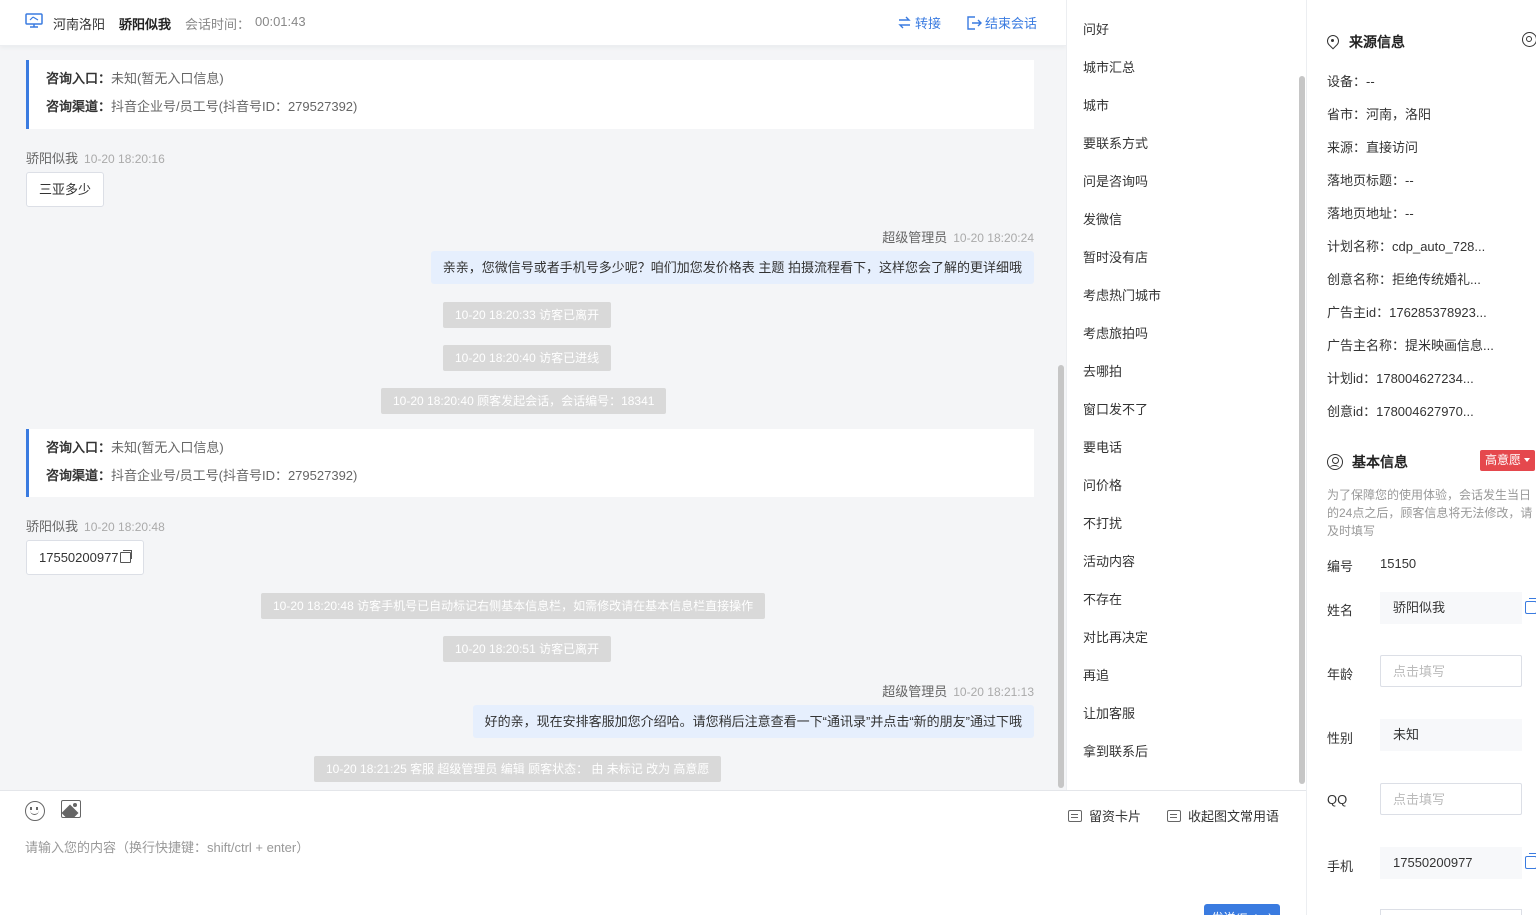 Image resolution: width=1536 pixels, height=915 pixels. Describe the element at coordinates (280, 21) in the screenshot. I see `session-time: 00:01:43` at that location.